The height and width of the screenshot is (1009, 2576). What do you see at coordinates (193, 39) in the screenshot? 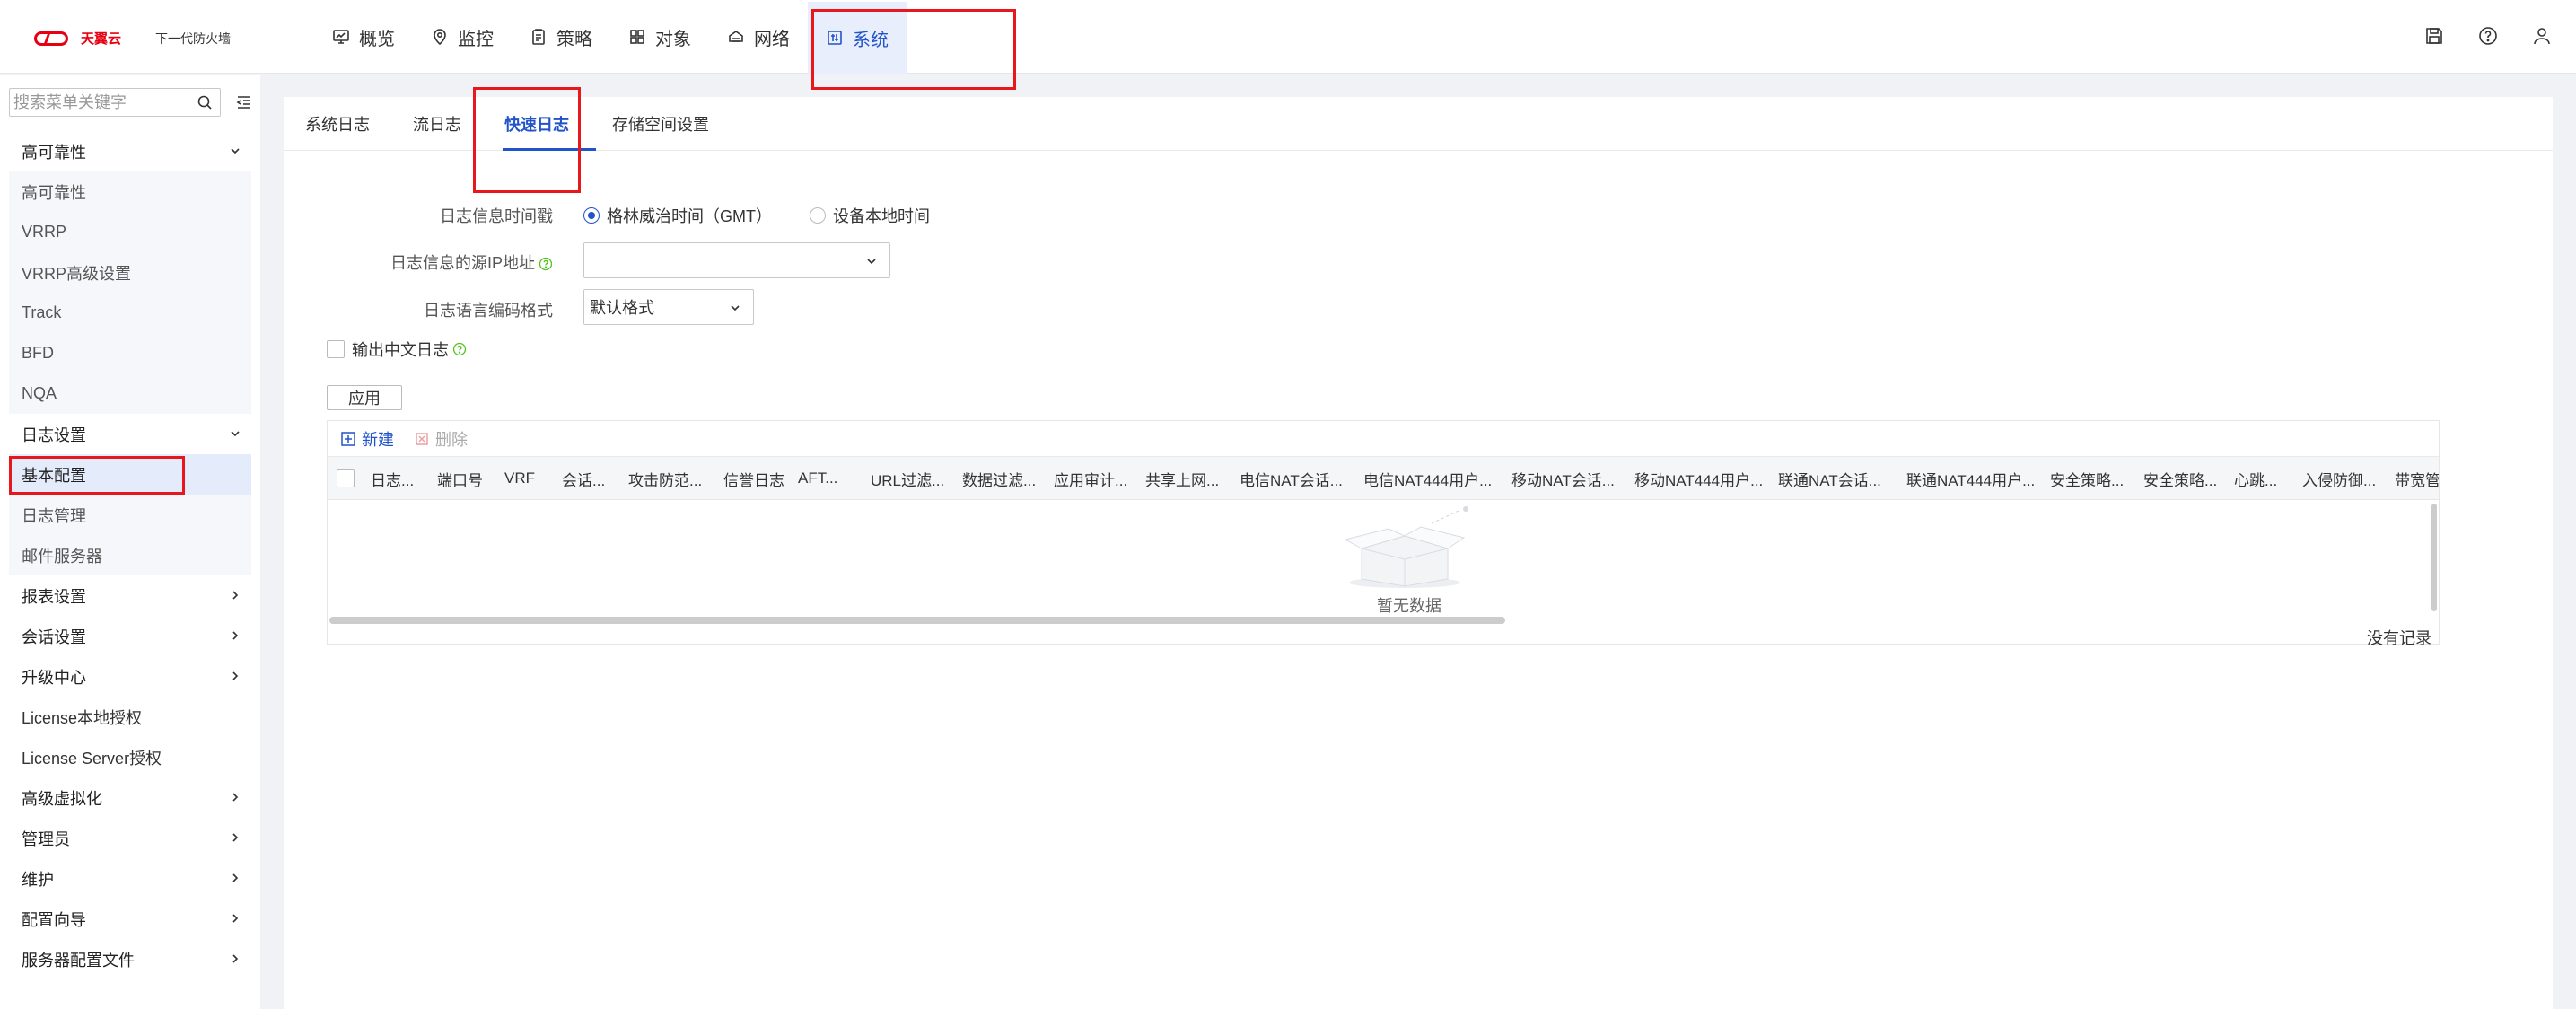
I see `product-name: 下一代防火墙` at bounding box center [193, 39].